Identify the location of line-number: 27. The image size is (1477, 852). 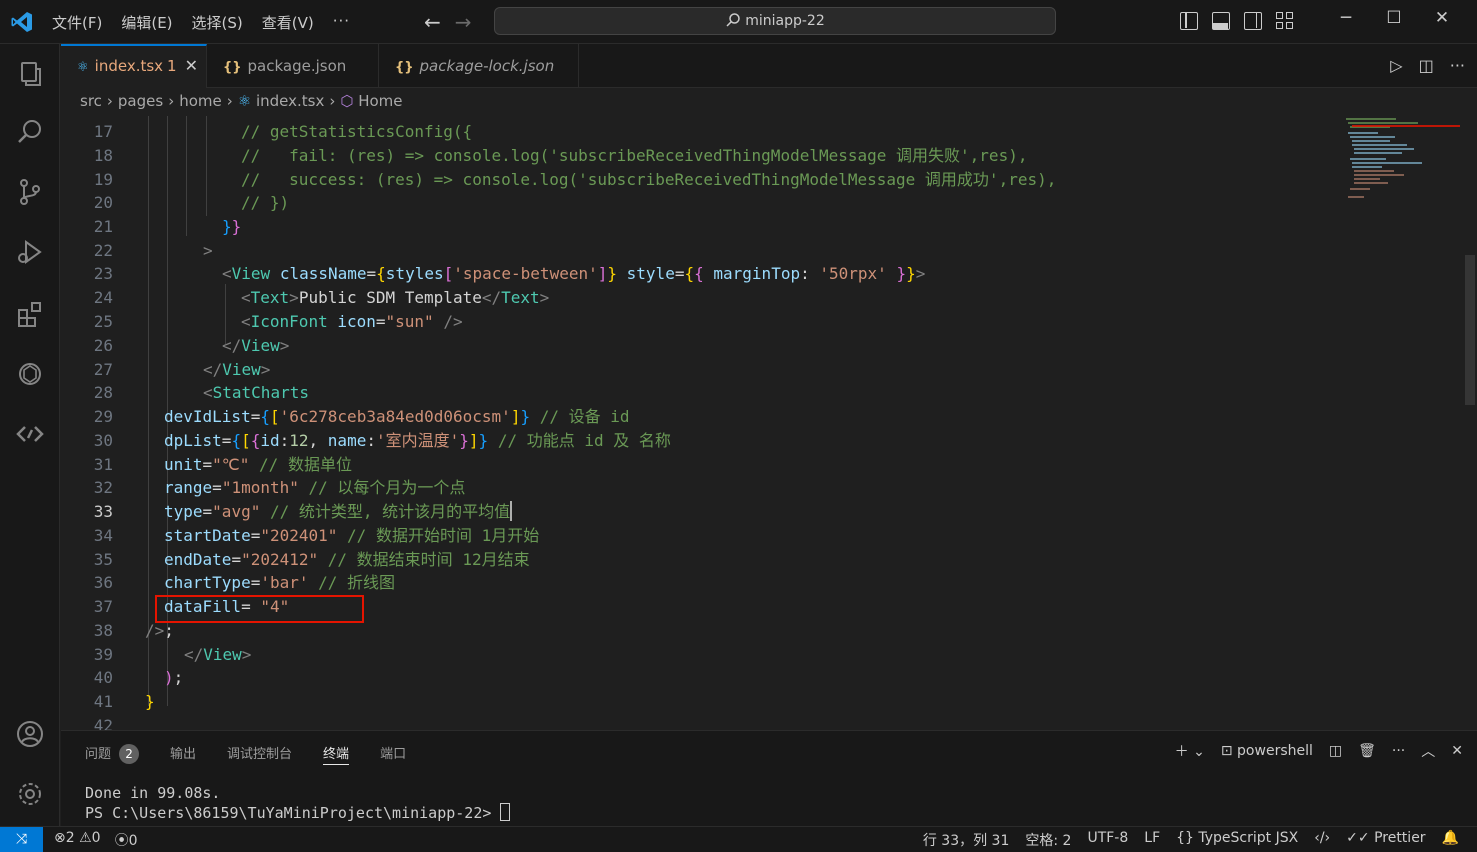
(103, 369).